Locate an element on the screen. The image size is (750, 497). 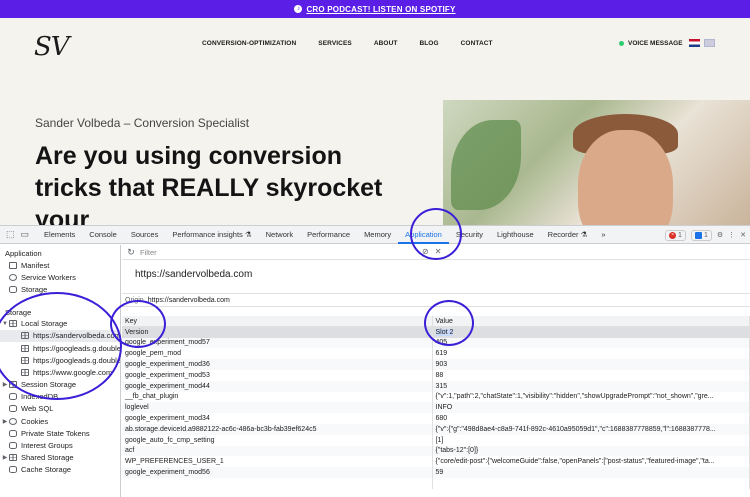
tab-memory: Memory is located at coordinates (377, 235).